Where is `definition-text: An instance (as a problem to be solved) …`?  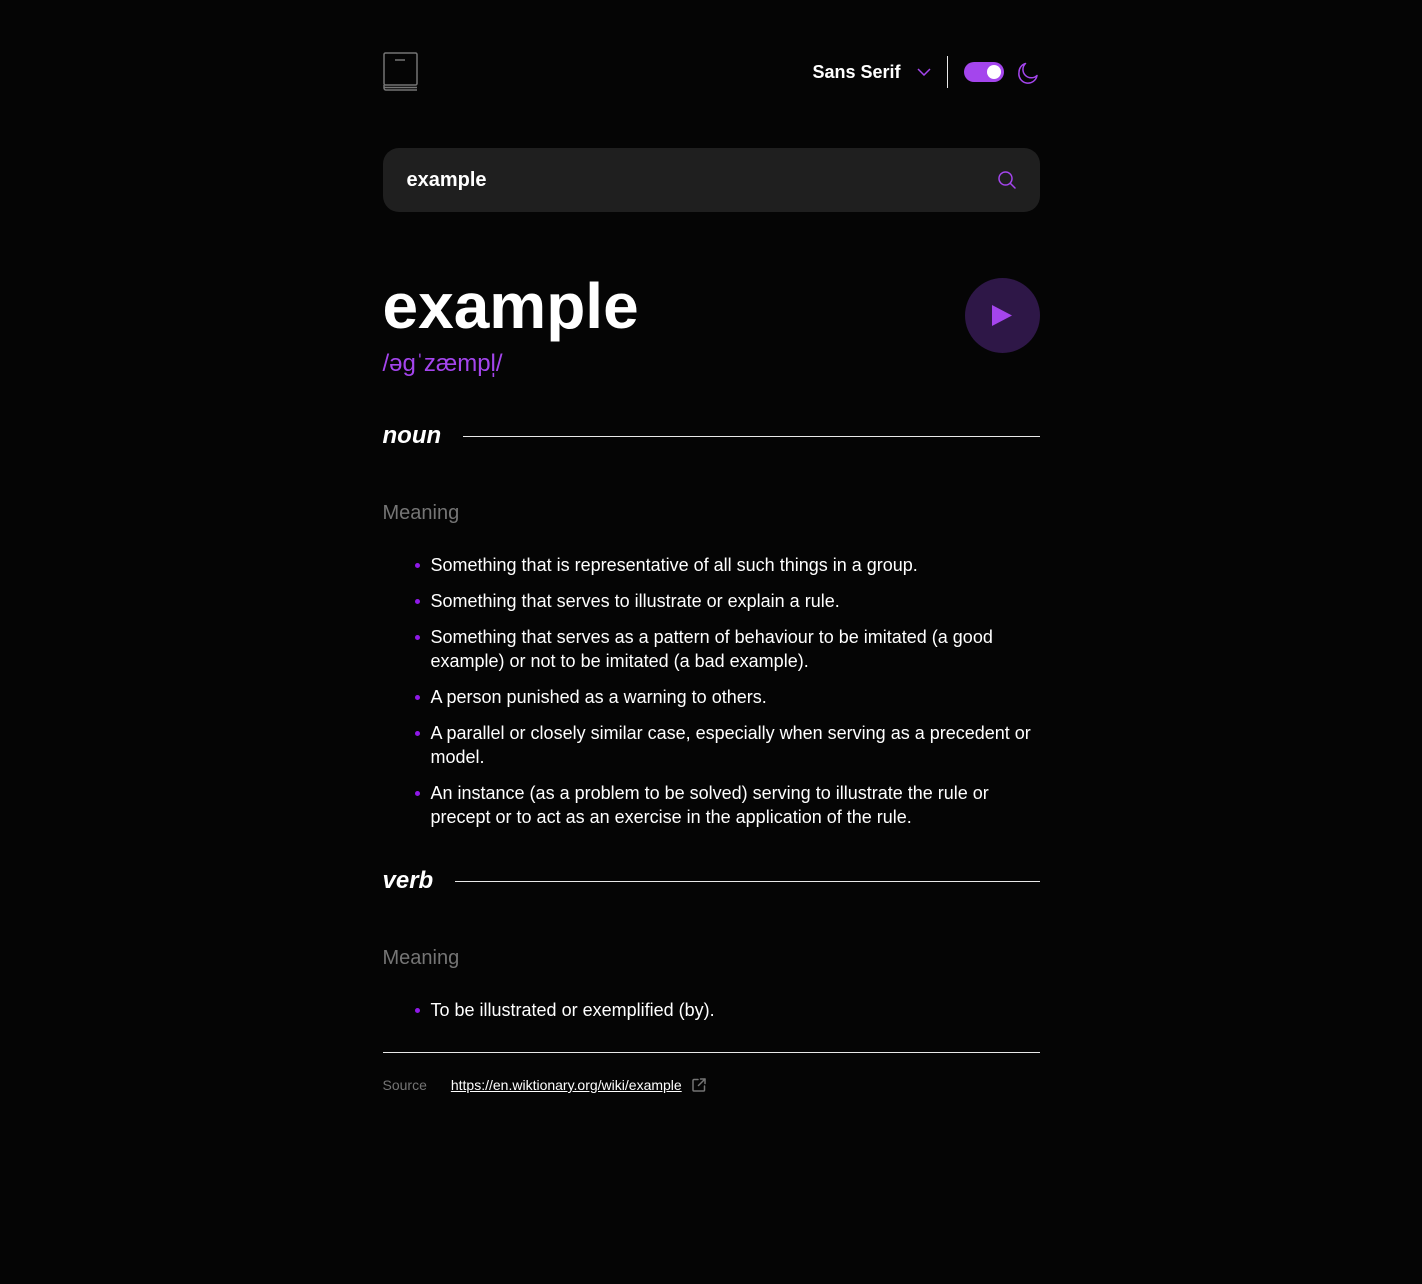 definition-text: An instance (as a problem to be solved) … is located at coordinates (709, 805).